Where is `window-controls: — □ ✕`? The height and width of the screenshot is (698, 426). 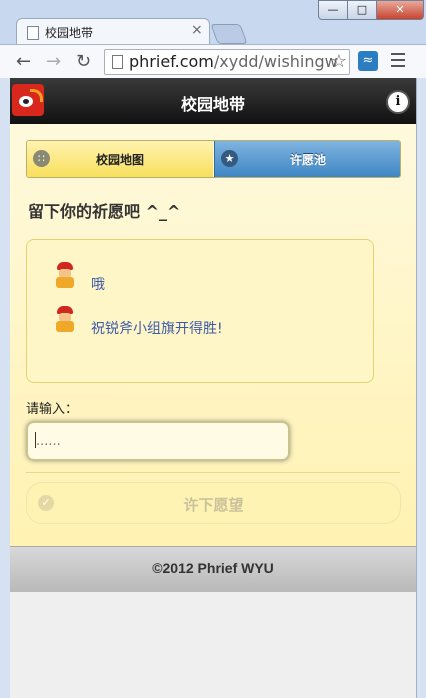
window-controls: — □ ✕ is located at coordinates (371, 10).